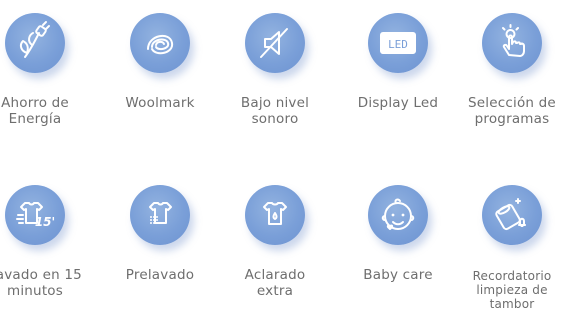 The image size is (569, 313). I want to click on touch-select-icon, so click(513, 40).